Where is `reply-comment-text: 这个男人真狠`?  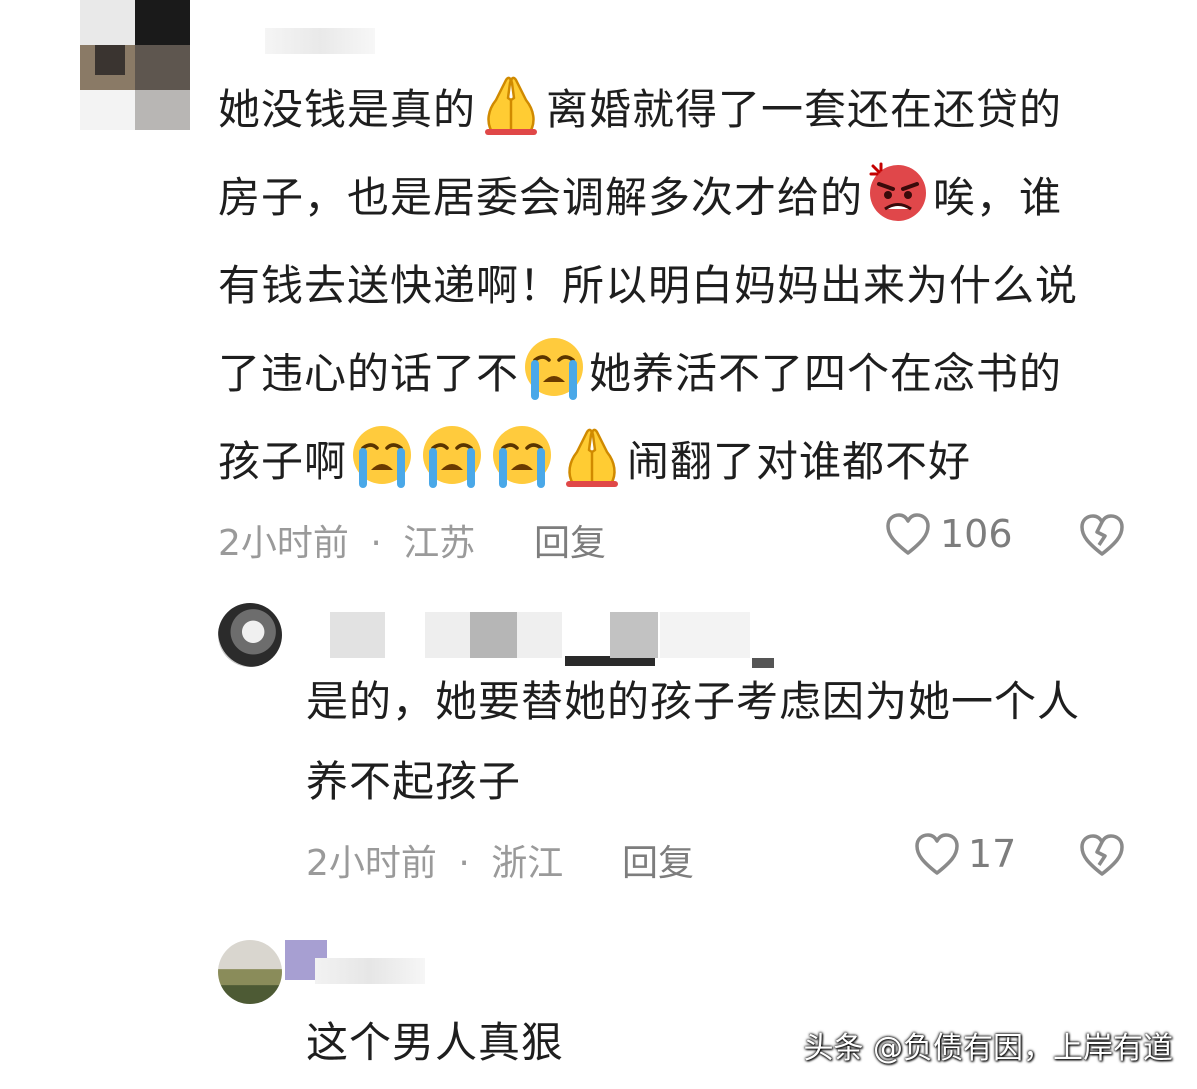
reply-comment-text: 这个男人真狠 is located at coordinates (435, 1043).